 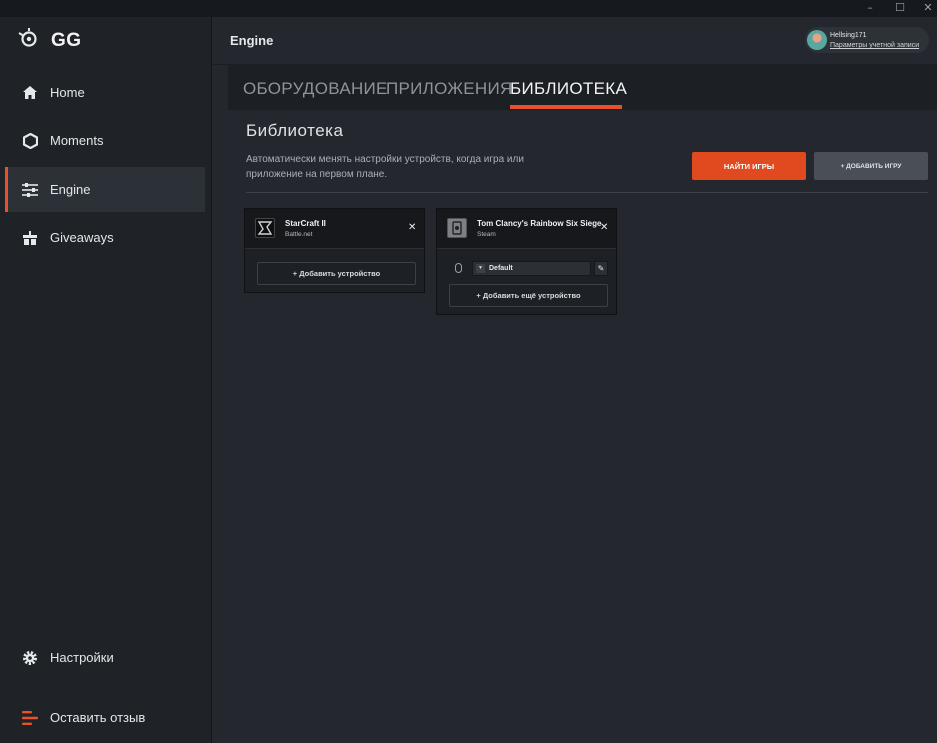 What do you see at coordinates (601, 268) in the screenshot?
I see `edit-profile-pencil-icon: ✎` at bounding box center [601, 268].